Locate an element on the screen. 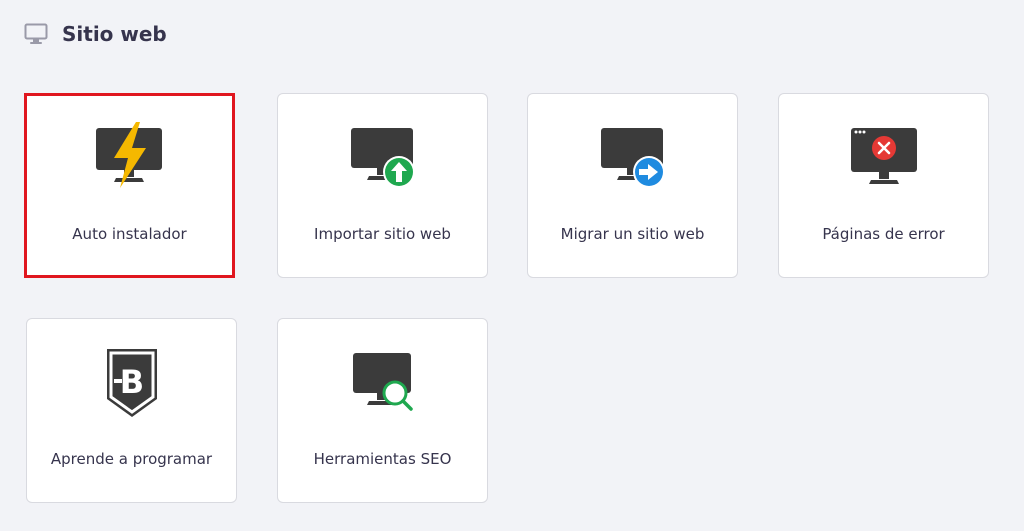 Image resolution: width=1024 pixels, height=531 pixels. card-learn-programming: B Aprende a programar is located at coordinates (131, 410).